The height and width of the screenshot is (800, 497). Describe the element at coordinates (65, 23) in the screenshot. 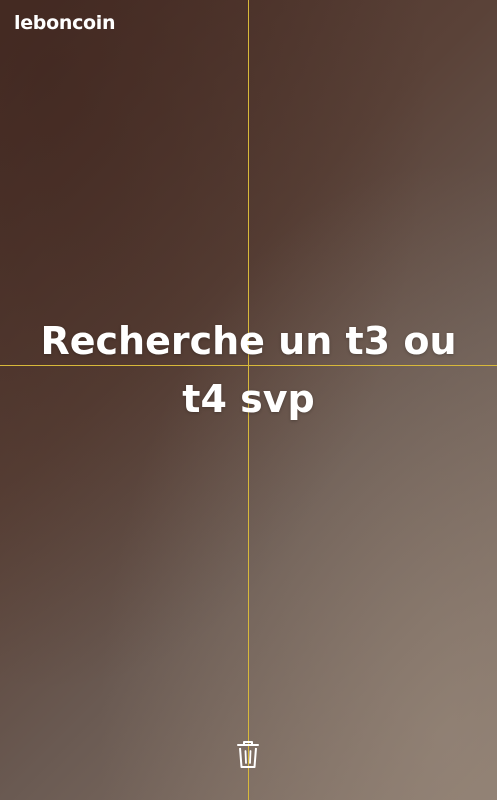

I see `leboncoin-logo: leboncoin` at that location.